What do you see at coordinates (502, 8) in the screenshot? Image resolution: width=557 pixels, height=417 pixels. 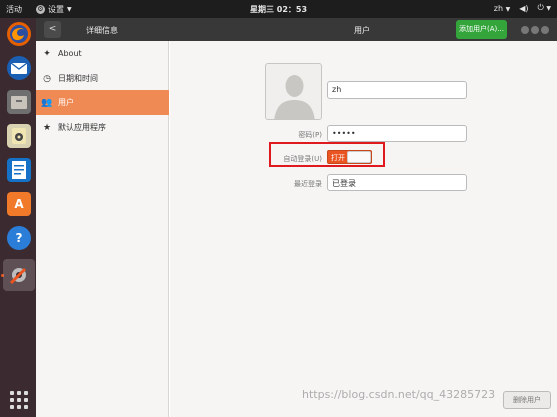 I see `input-method-indicator: zh ▼` at bounding box center [502, 8].